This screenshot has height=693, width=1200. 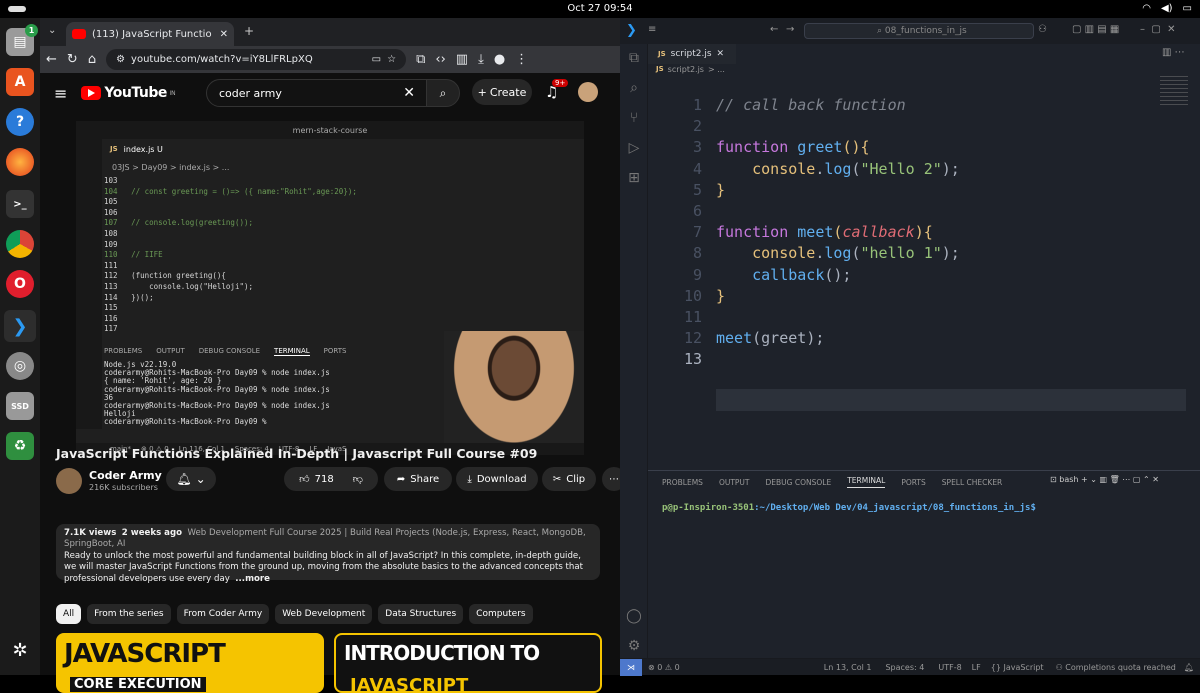 What do you see at coordinates (588, 92) in the screenshot?
I see `account-avatar` at bounding box center [588, 92].